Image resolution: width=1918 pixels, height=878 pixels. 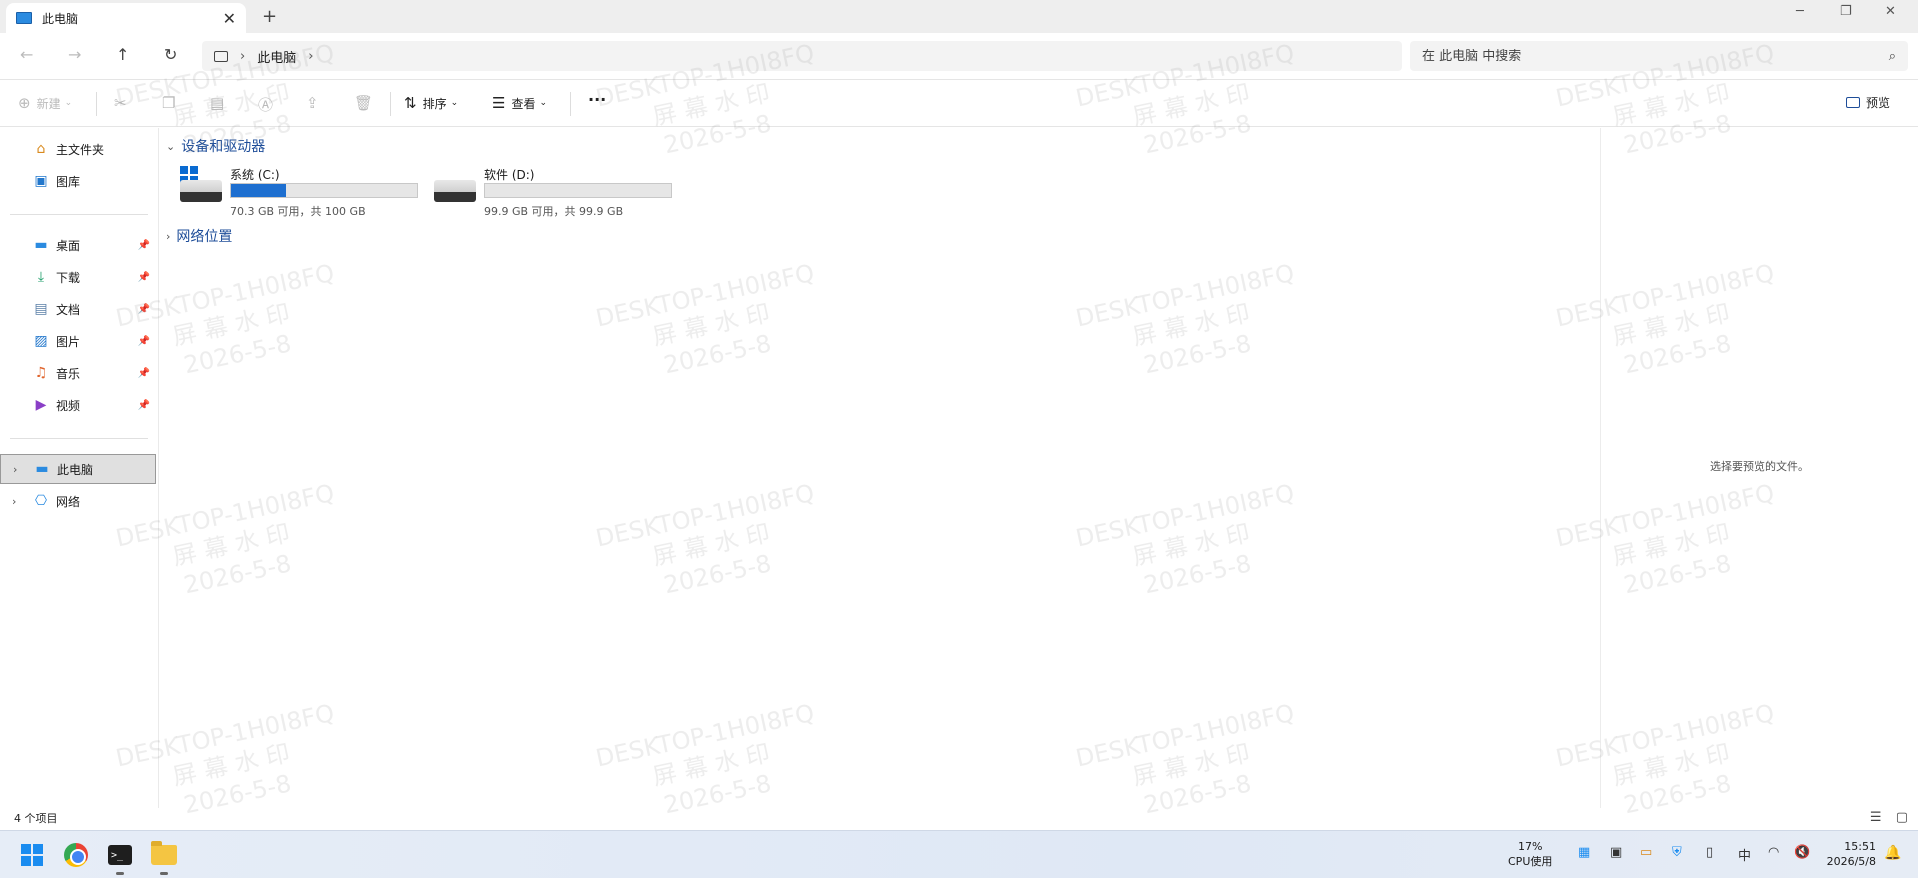 I want to click on sidebar-item-network: › ⎔ 网络, so click(x=78, y=501).